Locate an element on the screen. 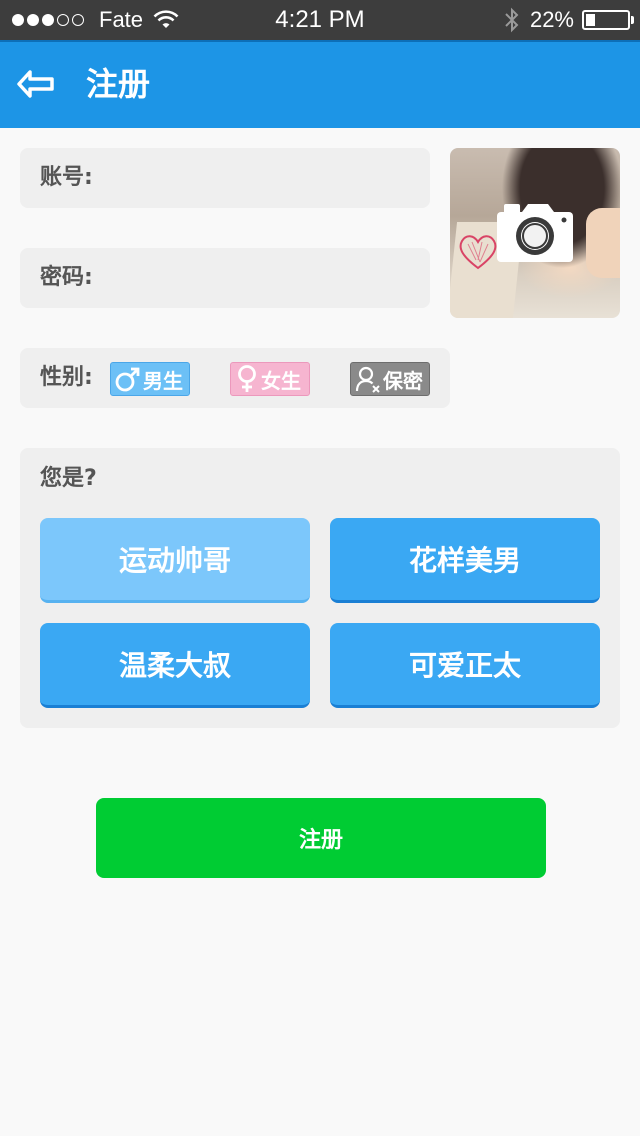 This screenshot has height=1136, width=640. status-right: 22% is located at coordinates (569, 20).